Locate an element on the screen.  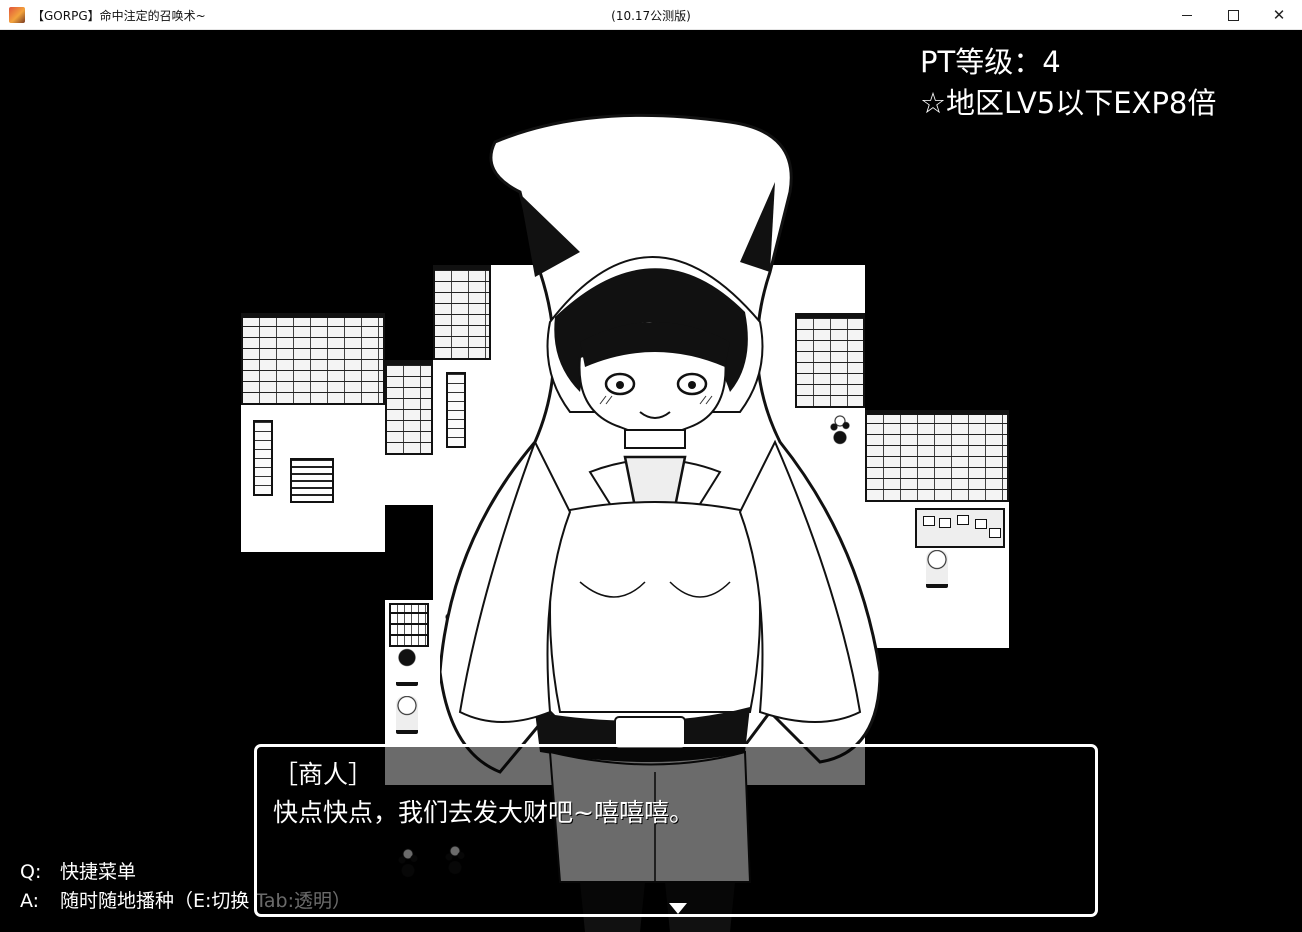
party-level-label: PT等级： is located at coordinates (981, 62).